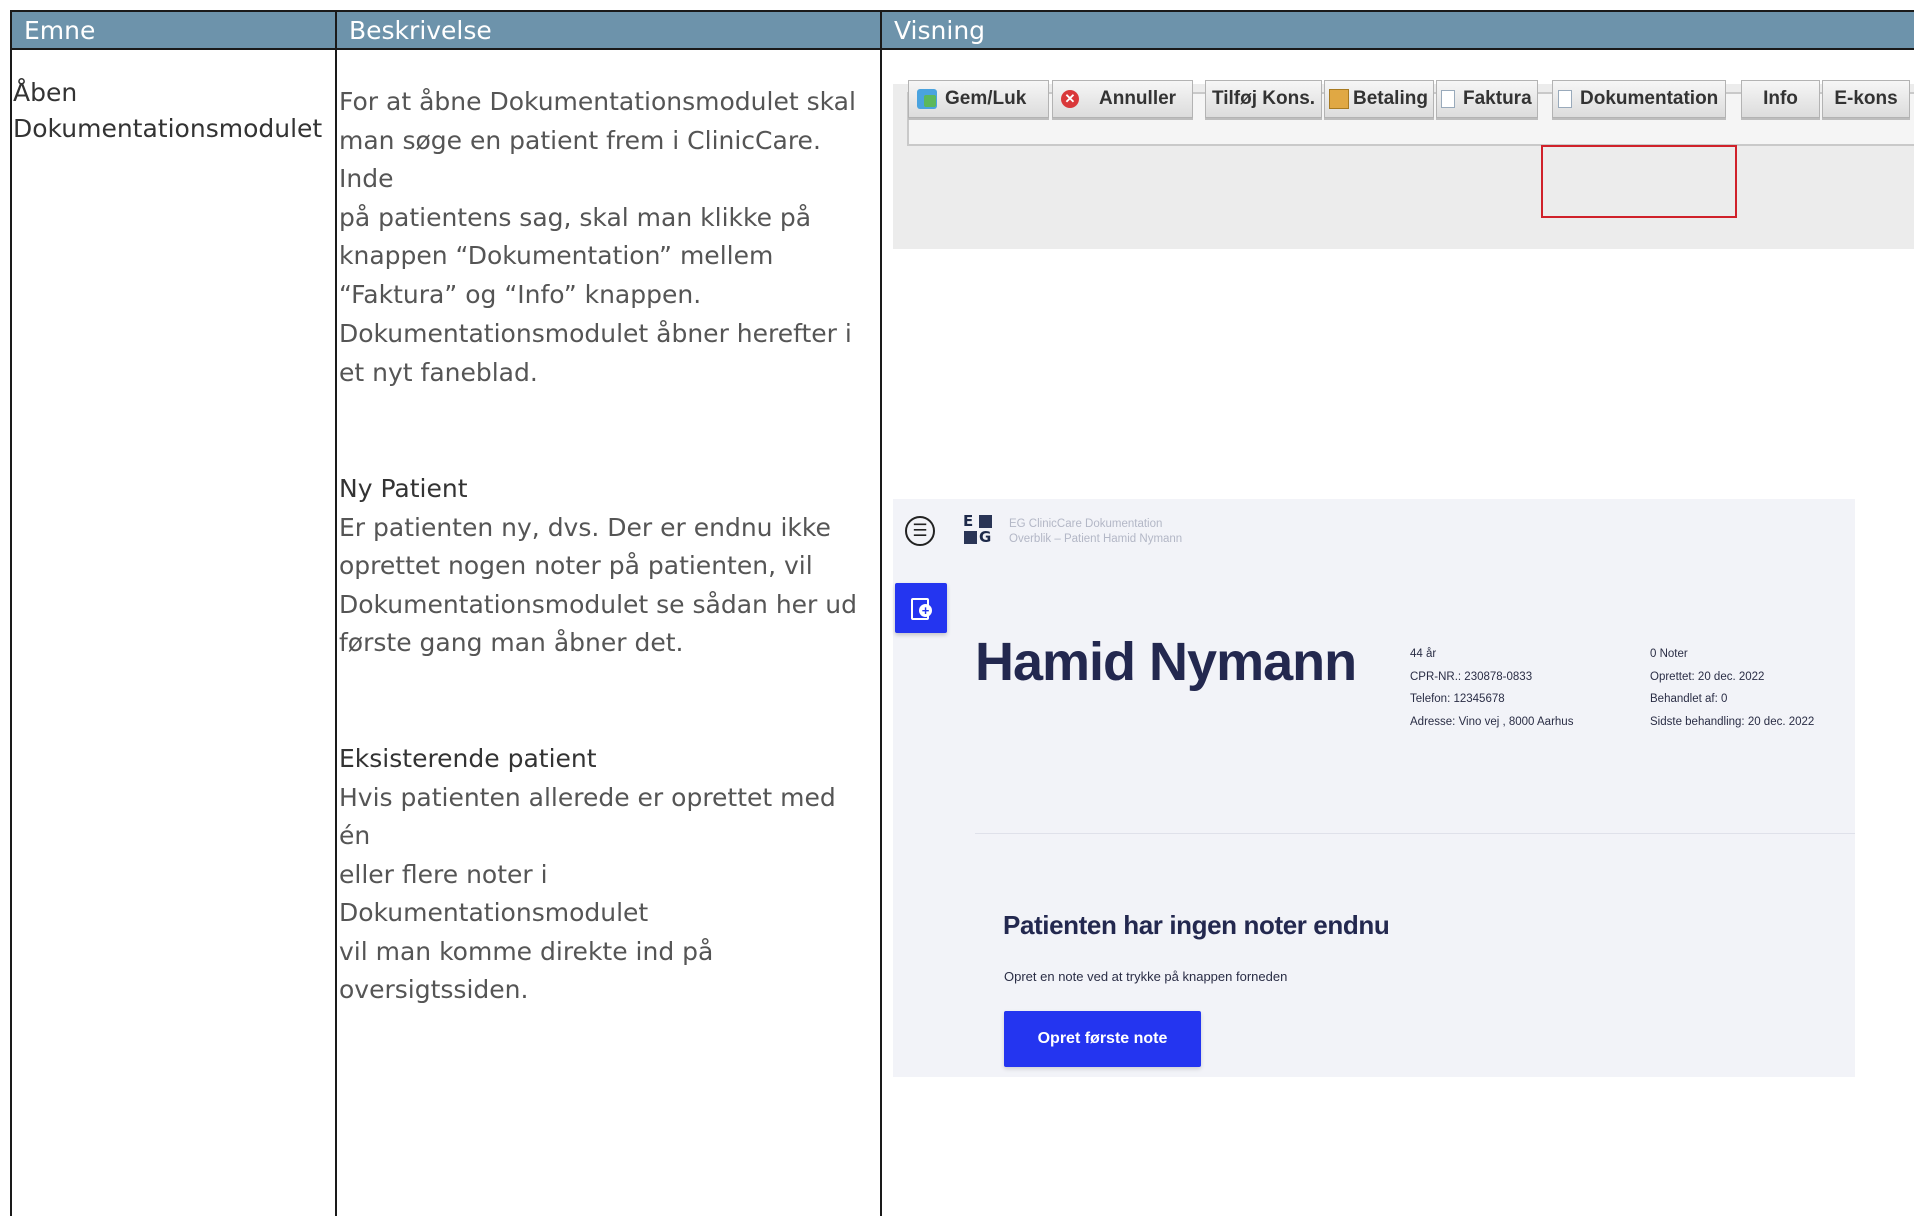 The height and width of the screenshot is (1216, 1914). I want to click on payment-icon, so click(1339, 99).